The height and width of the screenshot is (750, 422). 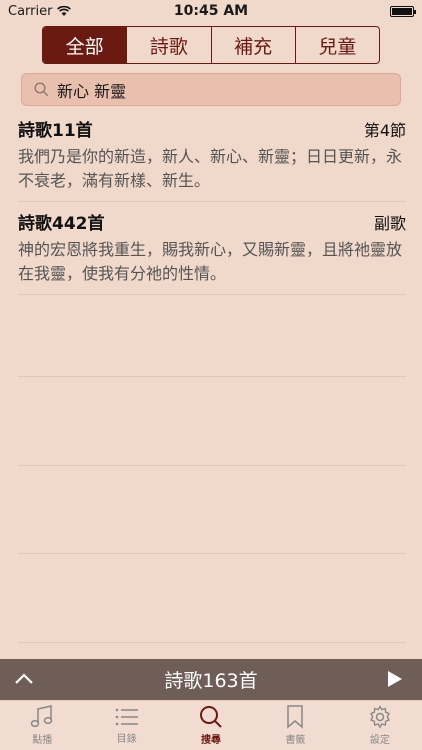 I want to click on status-bar: Carrier 10:45 AM, so click(x=211, y=11).